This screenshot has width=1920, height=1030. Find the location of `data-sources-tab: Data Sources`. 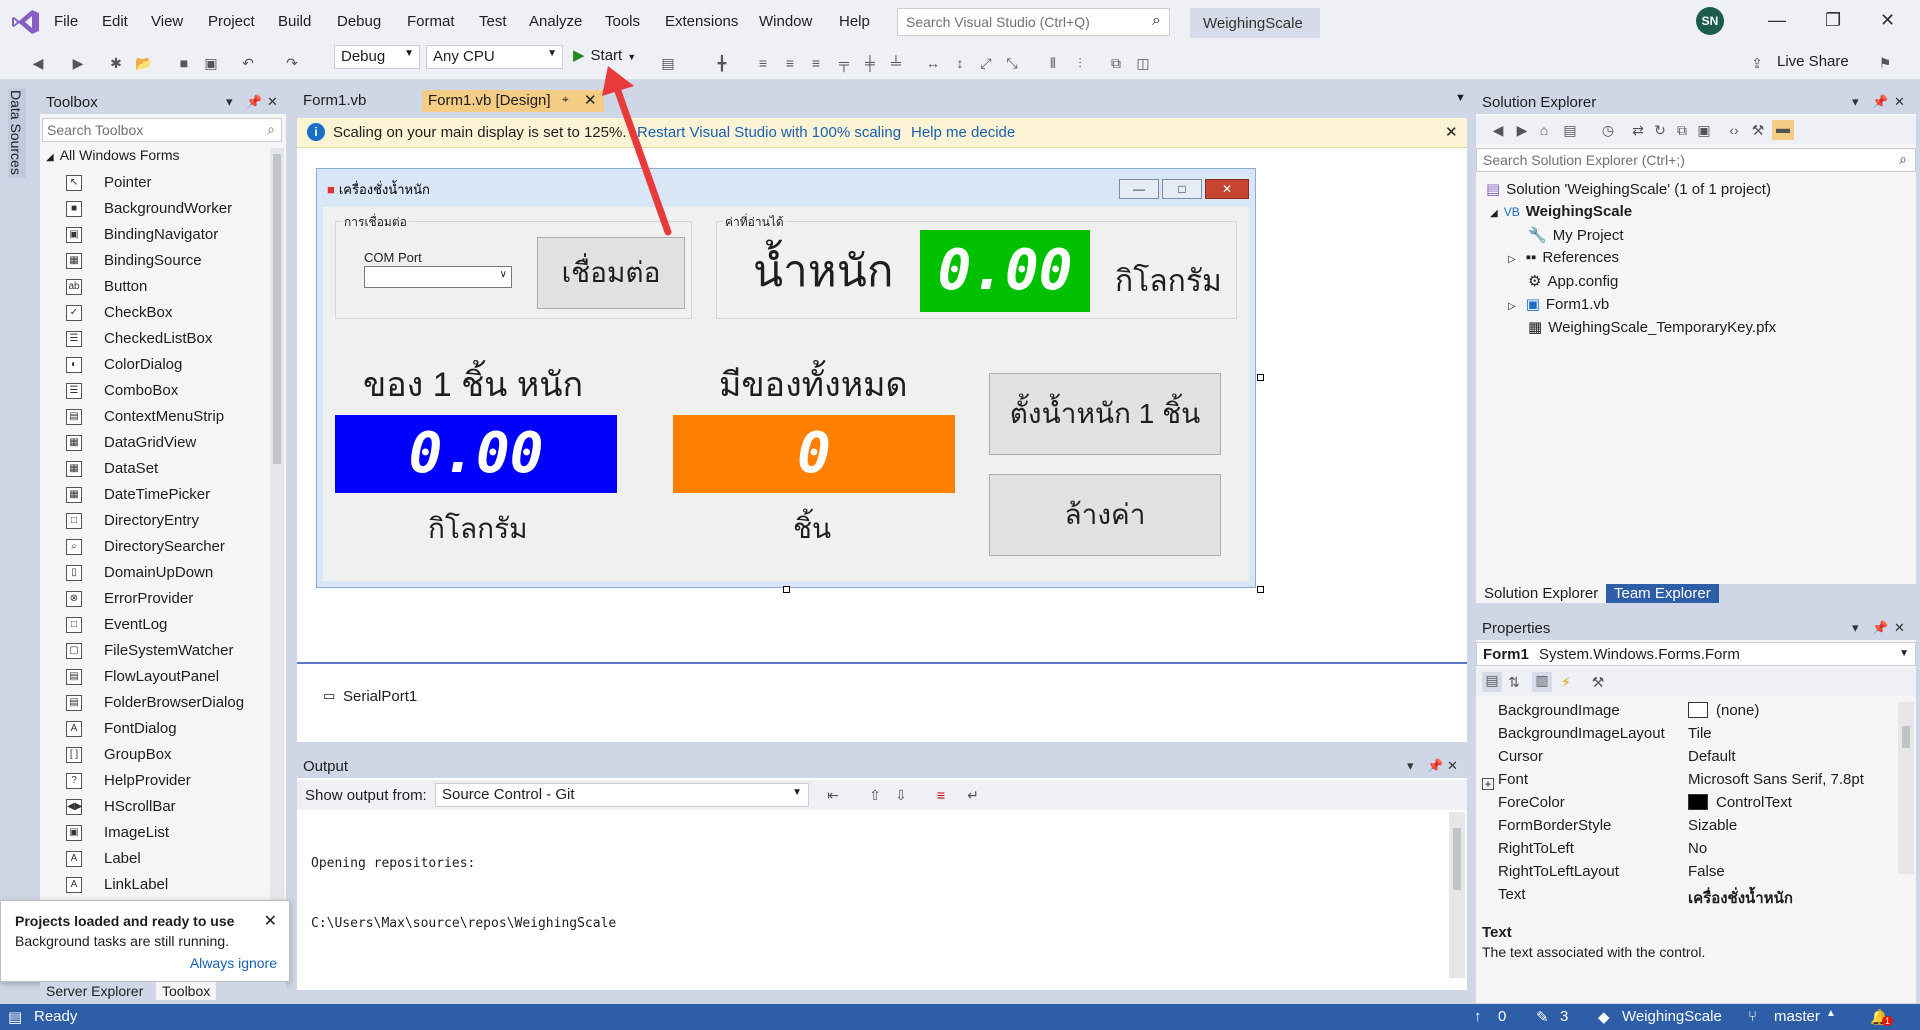

data-sources-tab: Data Sources is located at coordinates (17, 133).